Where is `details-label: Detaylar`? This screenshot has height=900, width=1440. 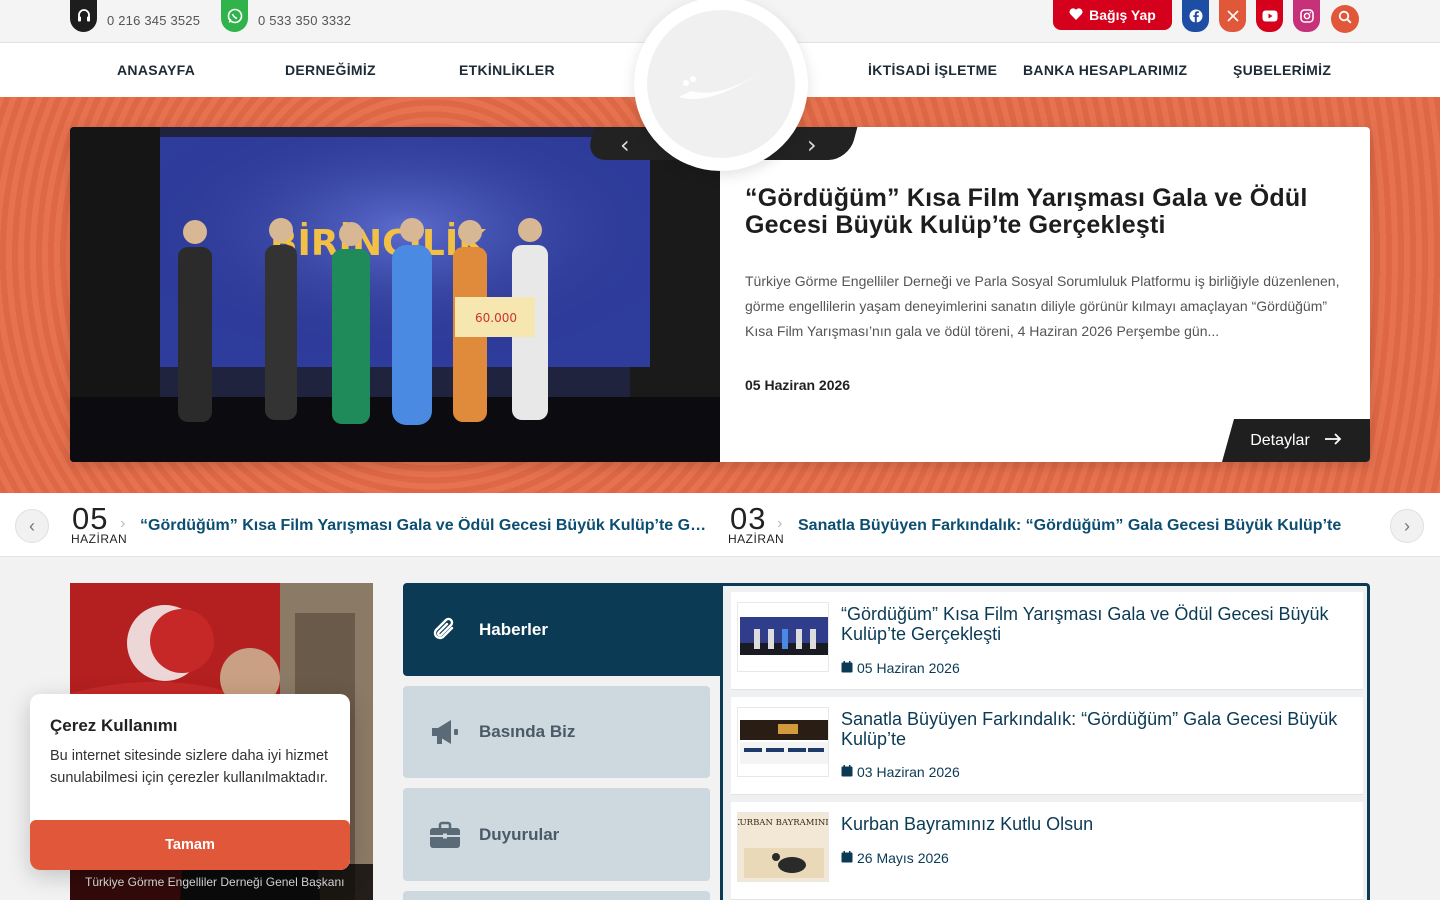 details-label: Detaylar is located at coordinates (1280, 440).